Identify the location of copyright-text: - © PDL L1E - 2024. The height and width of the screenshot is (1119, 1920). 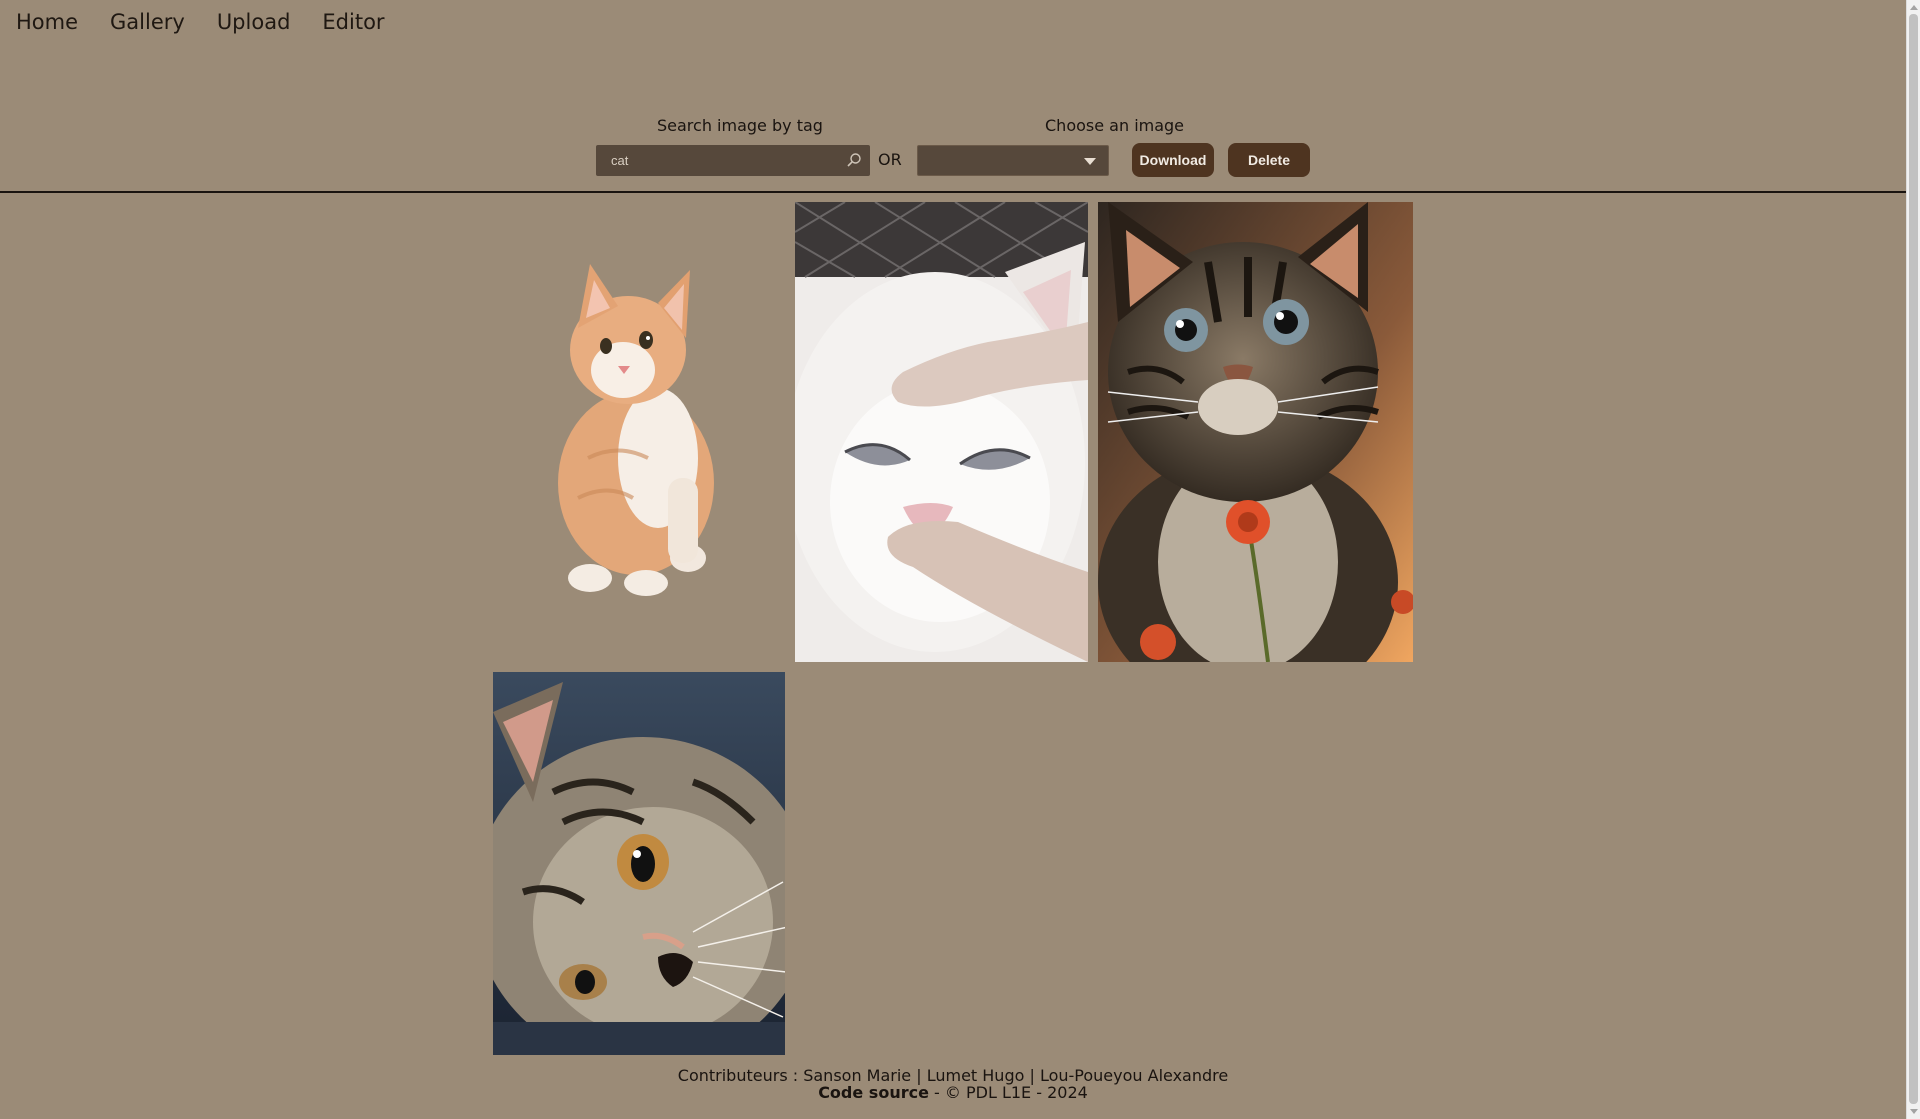
(1008, 1092).